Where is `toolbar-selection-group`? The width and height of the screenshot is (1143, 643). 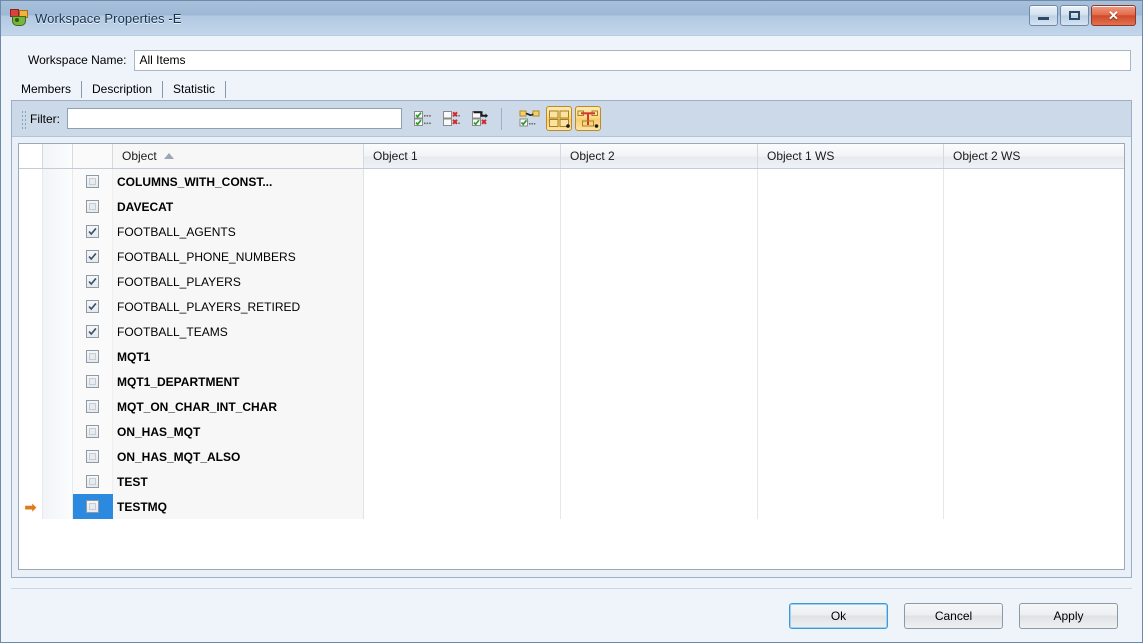
toolbar-selection-group is located at coordinates (452, 118).